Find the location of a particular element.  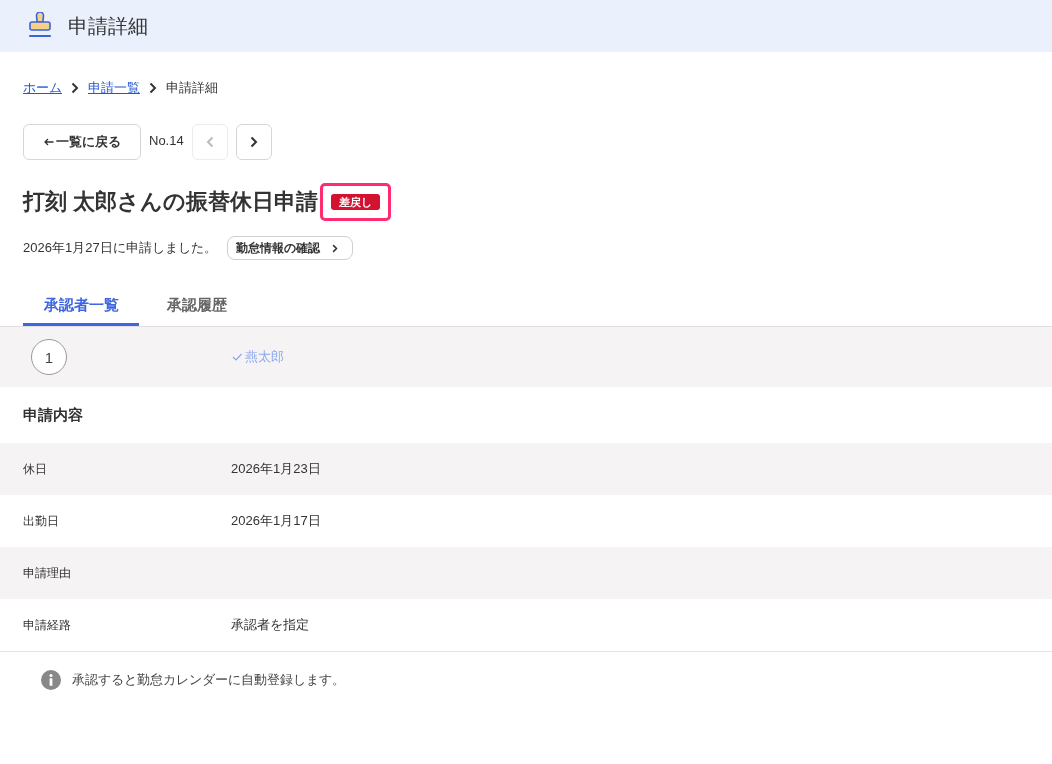

breadcrumb-link: ホーム is located at coordinates (42, 88).